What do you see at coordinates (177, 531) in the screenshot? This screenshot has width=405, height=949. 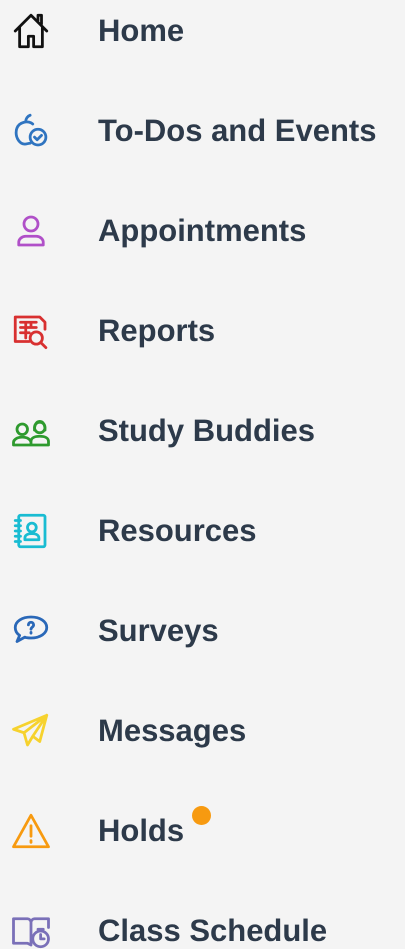 I see `nav-menu-item: Resources` at bounding box center [177, 531].